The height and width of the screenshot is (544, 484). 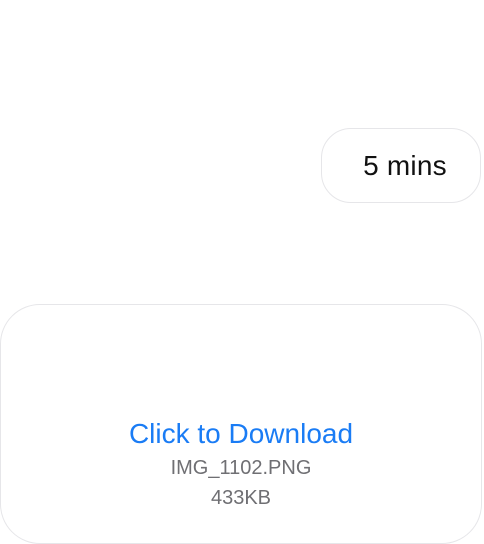 I want to click on message-bubble-time: 5 mins, so click(x=401, y=165).